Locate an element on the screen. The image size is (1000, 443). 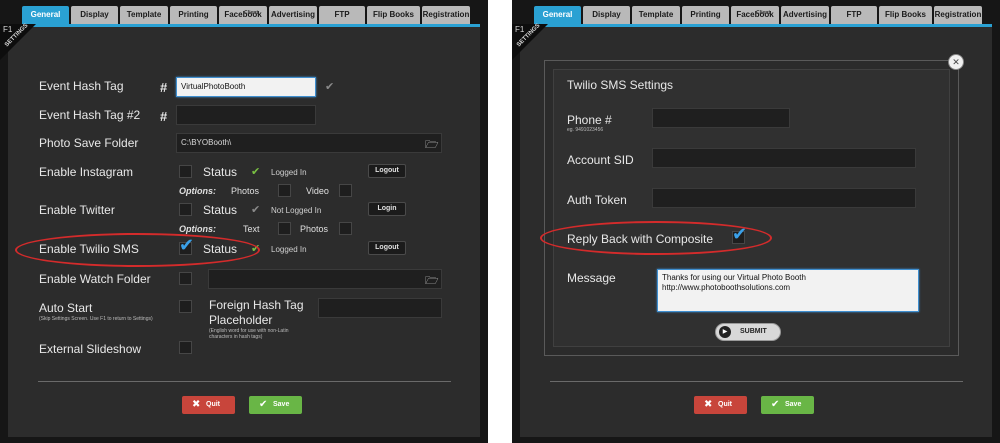
phone-input is located at coordinates (721, 118).